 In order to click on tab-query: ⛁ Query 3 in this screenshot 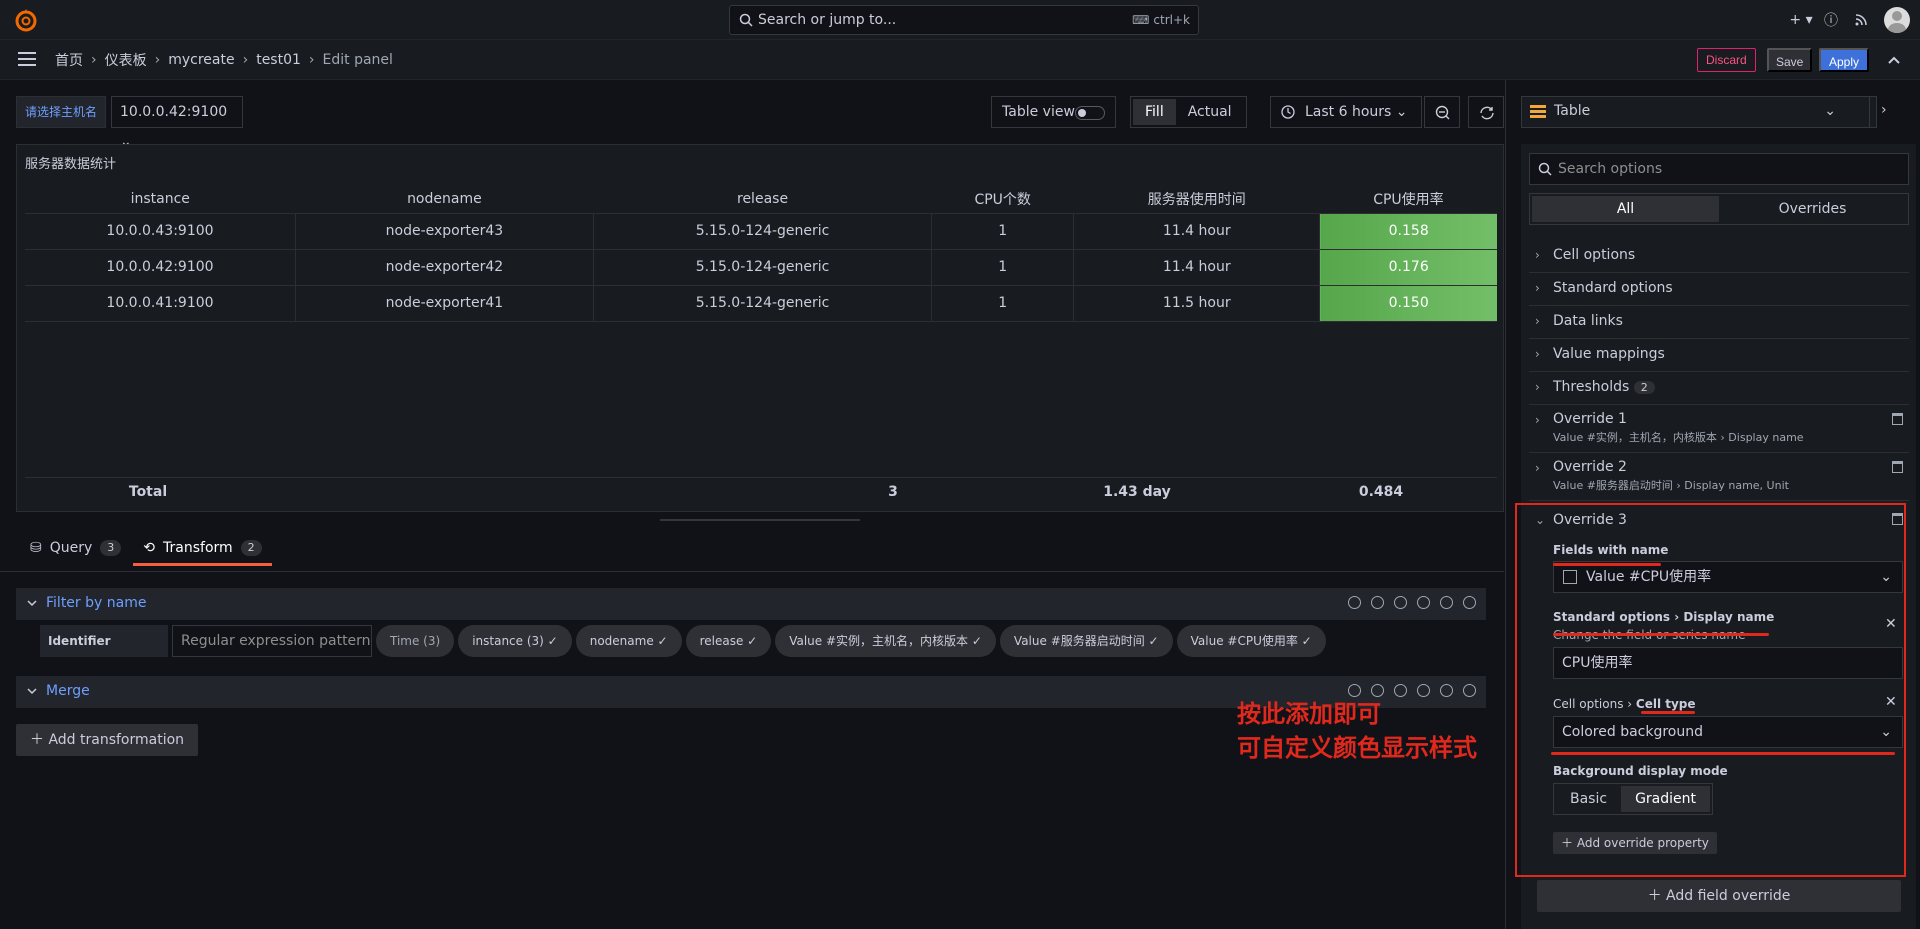, I will do `click(76, 553)`.